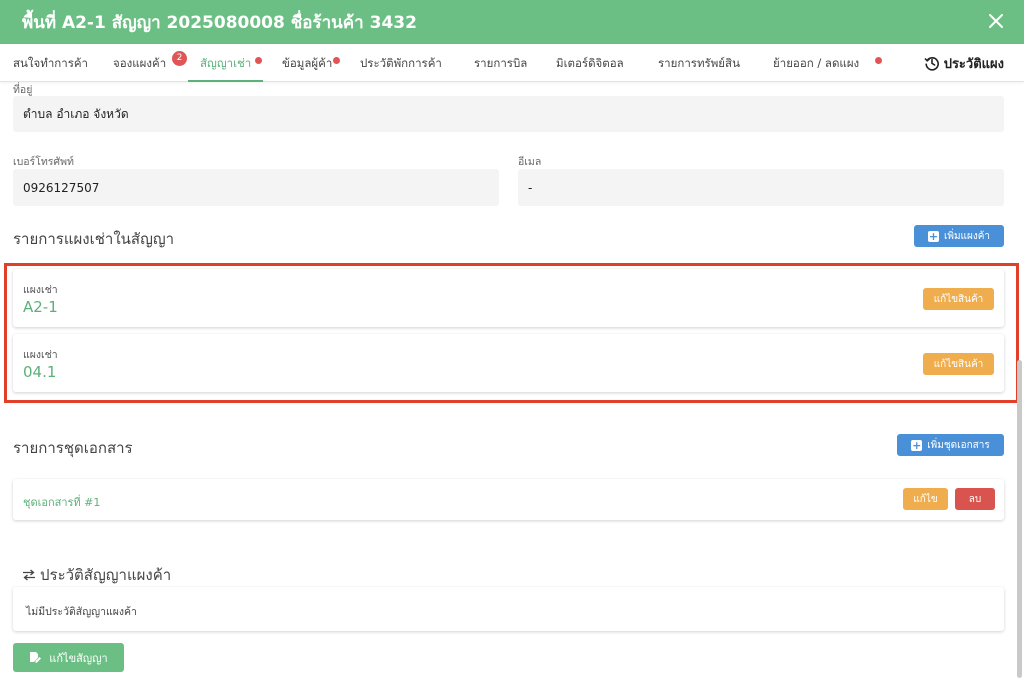 Image resolution: width=1024 pixels, height=680 pixels. What do you see at coordinates (94, 239) in the screenshot?
I see `stalls-section-title: รายการแผงเช่าในสัญญา` at bounding box center [94, 239].